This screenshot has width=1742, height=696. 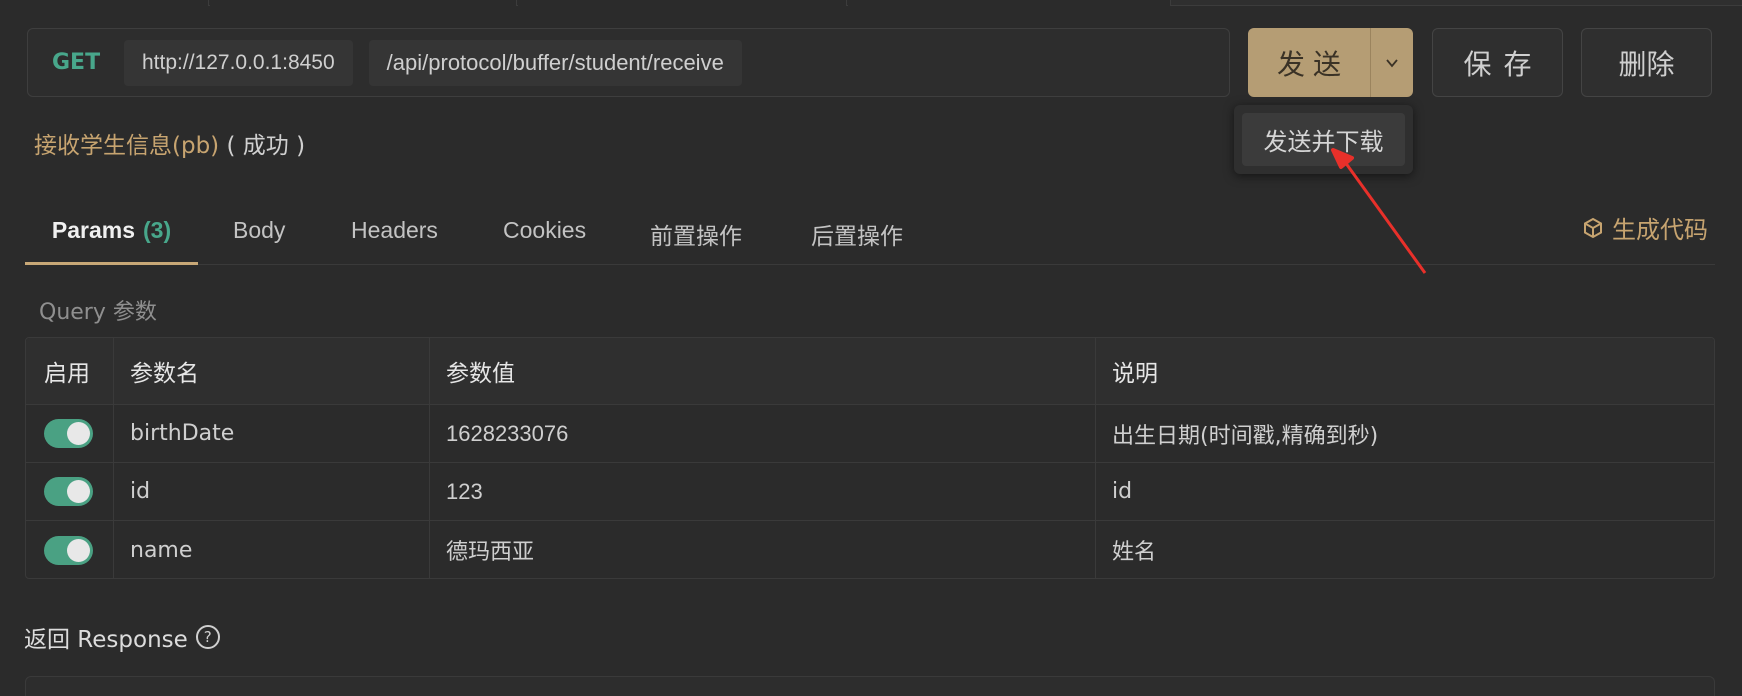 I want to click on generate-code-button: 生成代码, so click(x=1645, y=227).